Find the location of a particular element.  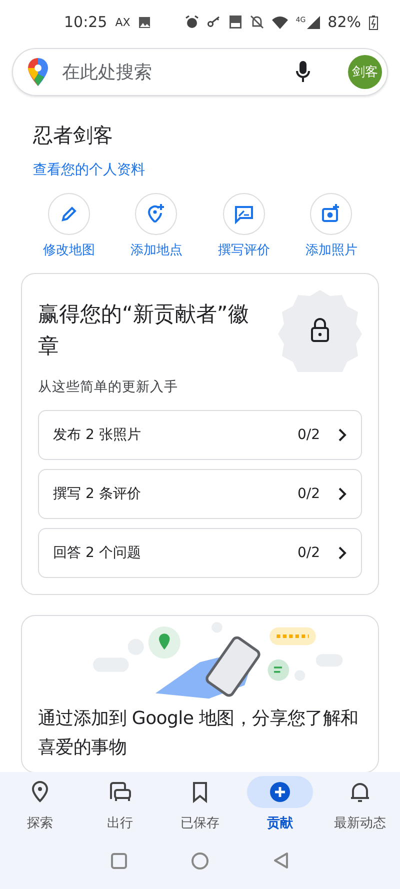

nav-tab: 贡献 is located at coordinates (280, 804).